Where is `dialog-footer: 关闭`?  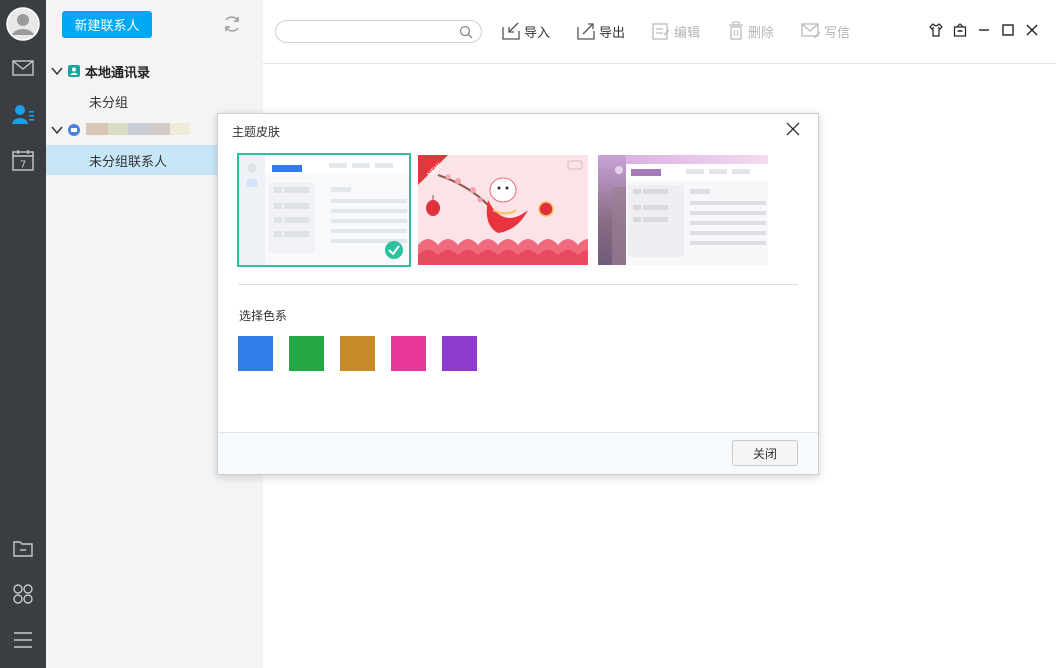 dialog-footer: 关闭 is located at coordinates (518, 453).